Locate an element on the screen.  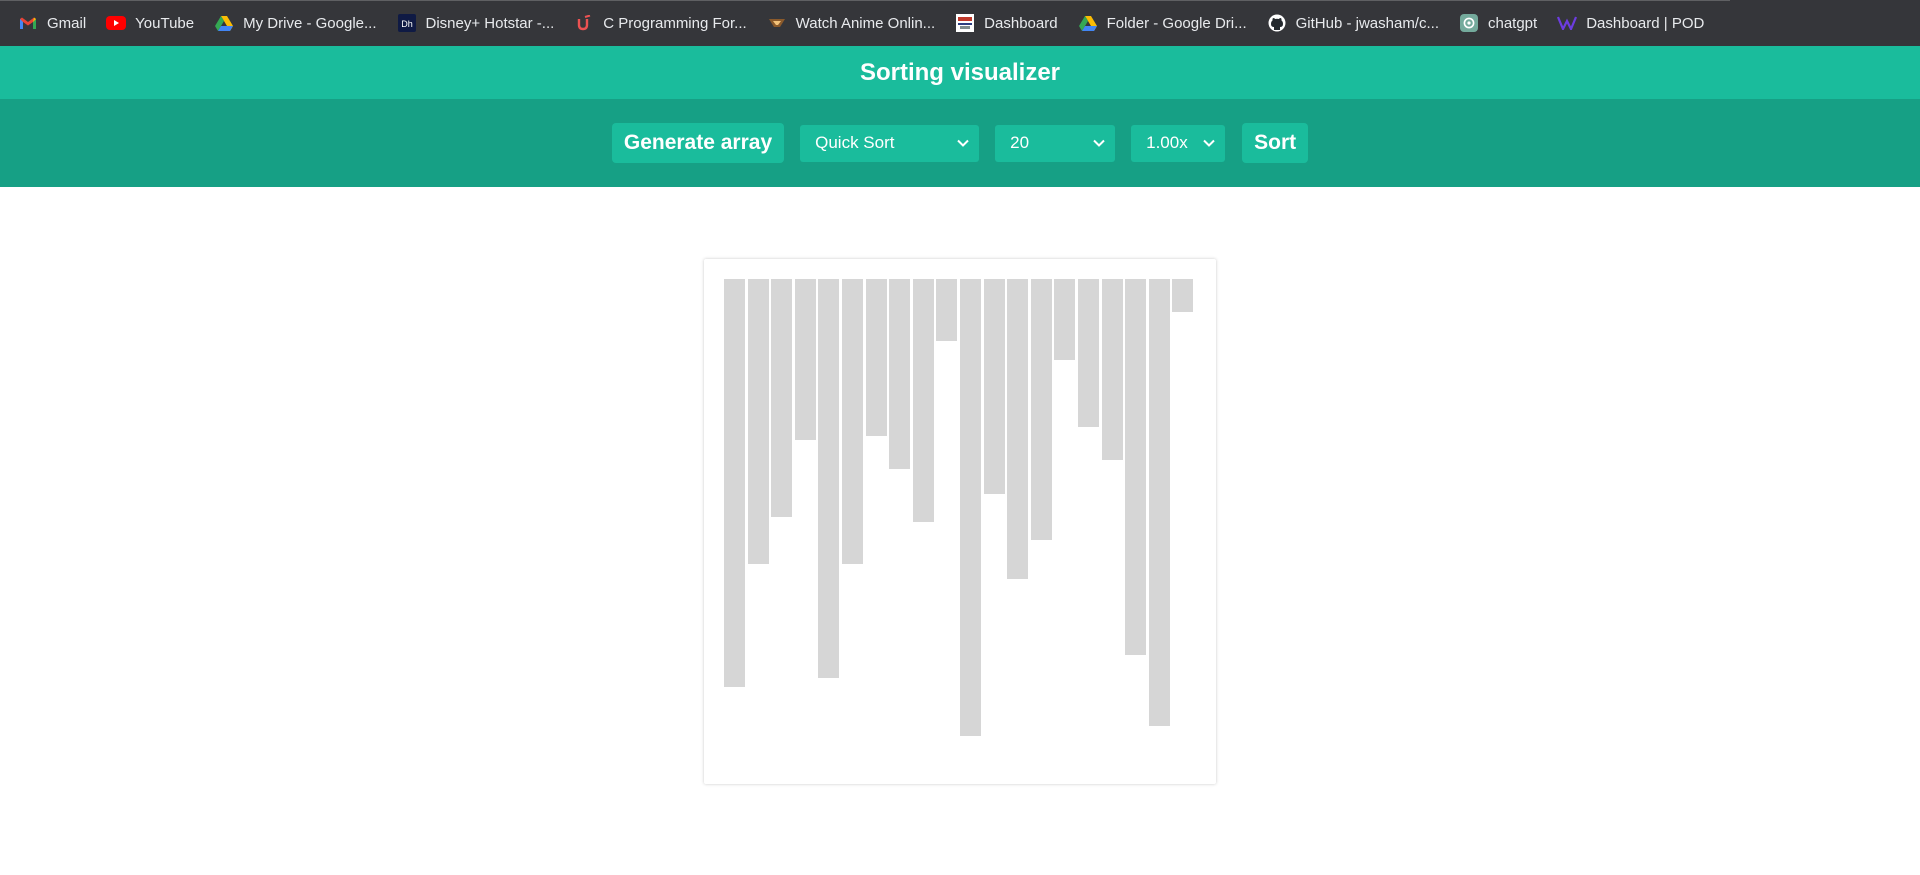
speed-select: 1.00x is located at coordinates (1178, 143).